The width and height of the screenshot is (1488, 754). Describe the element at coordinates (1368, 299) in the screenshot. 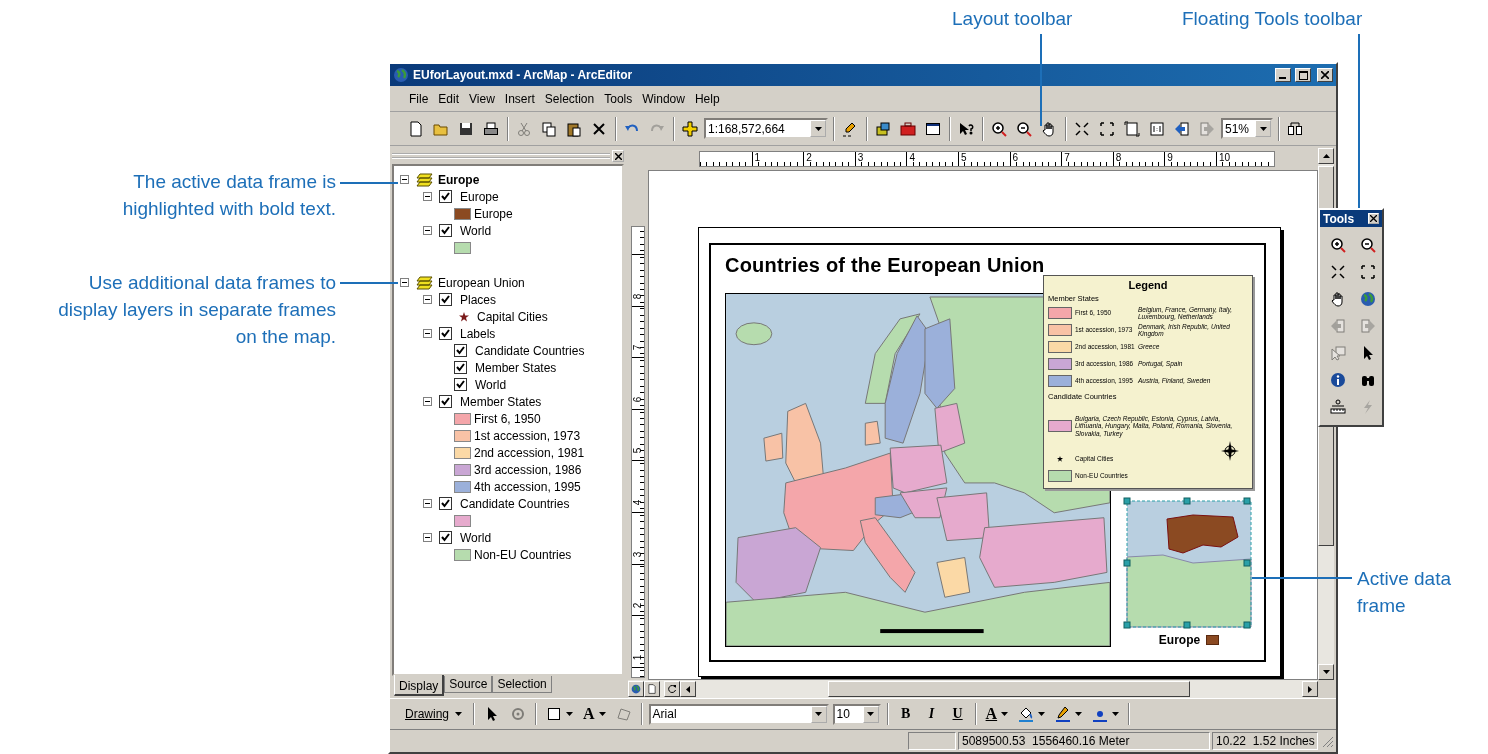

I see `globe-icon` at that location.